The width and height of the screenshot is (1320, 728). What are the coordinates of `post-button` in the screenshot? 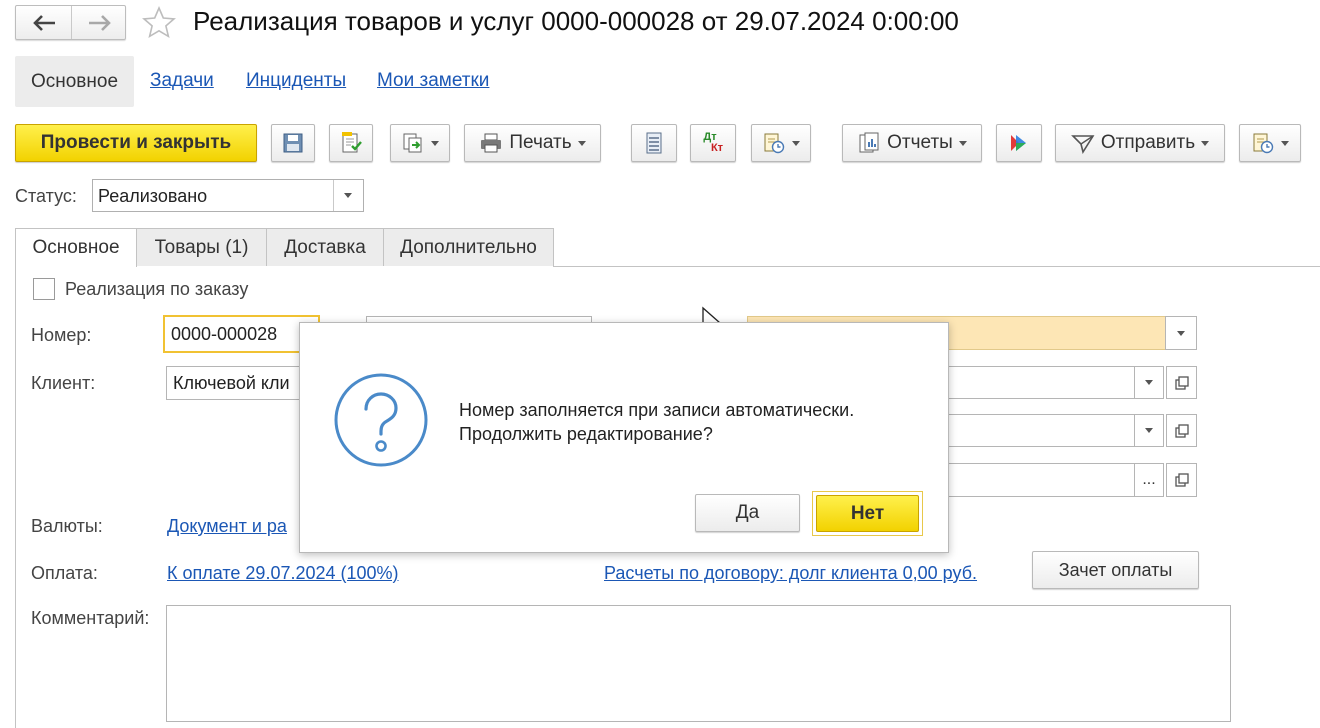 It's located at (351, 143).